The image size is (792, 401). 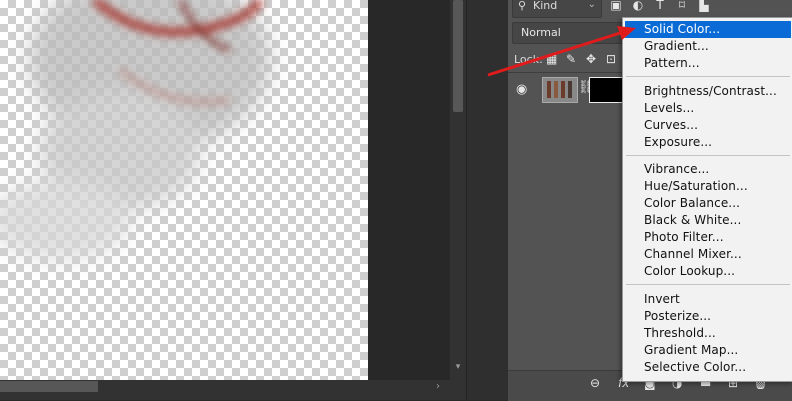 What do you see at coordinates (591, 5) in the screenshot?
I see `chevron-down-icon: ⌄` at bounding box center [591, 5].